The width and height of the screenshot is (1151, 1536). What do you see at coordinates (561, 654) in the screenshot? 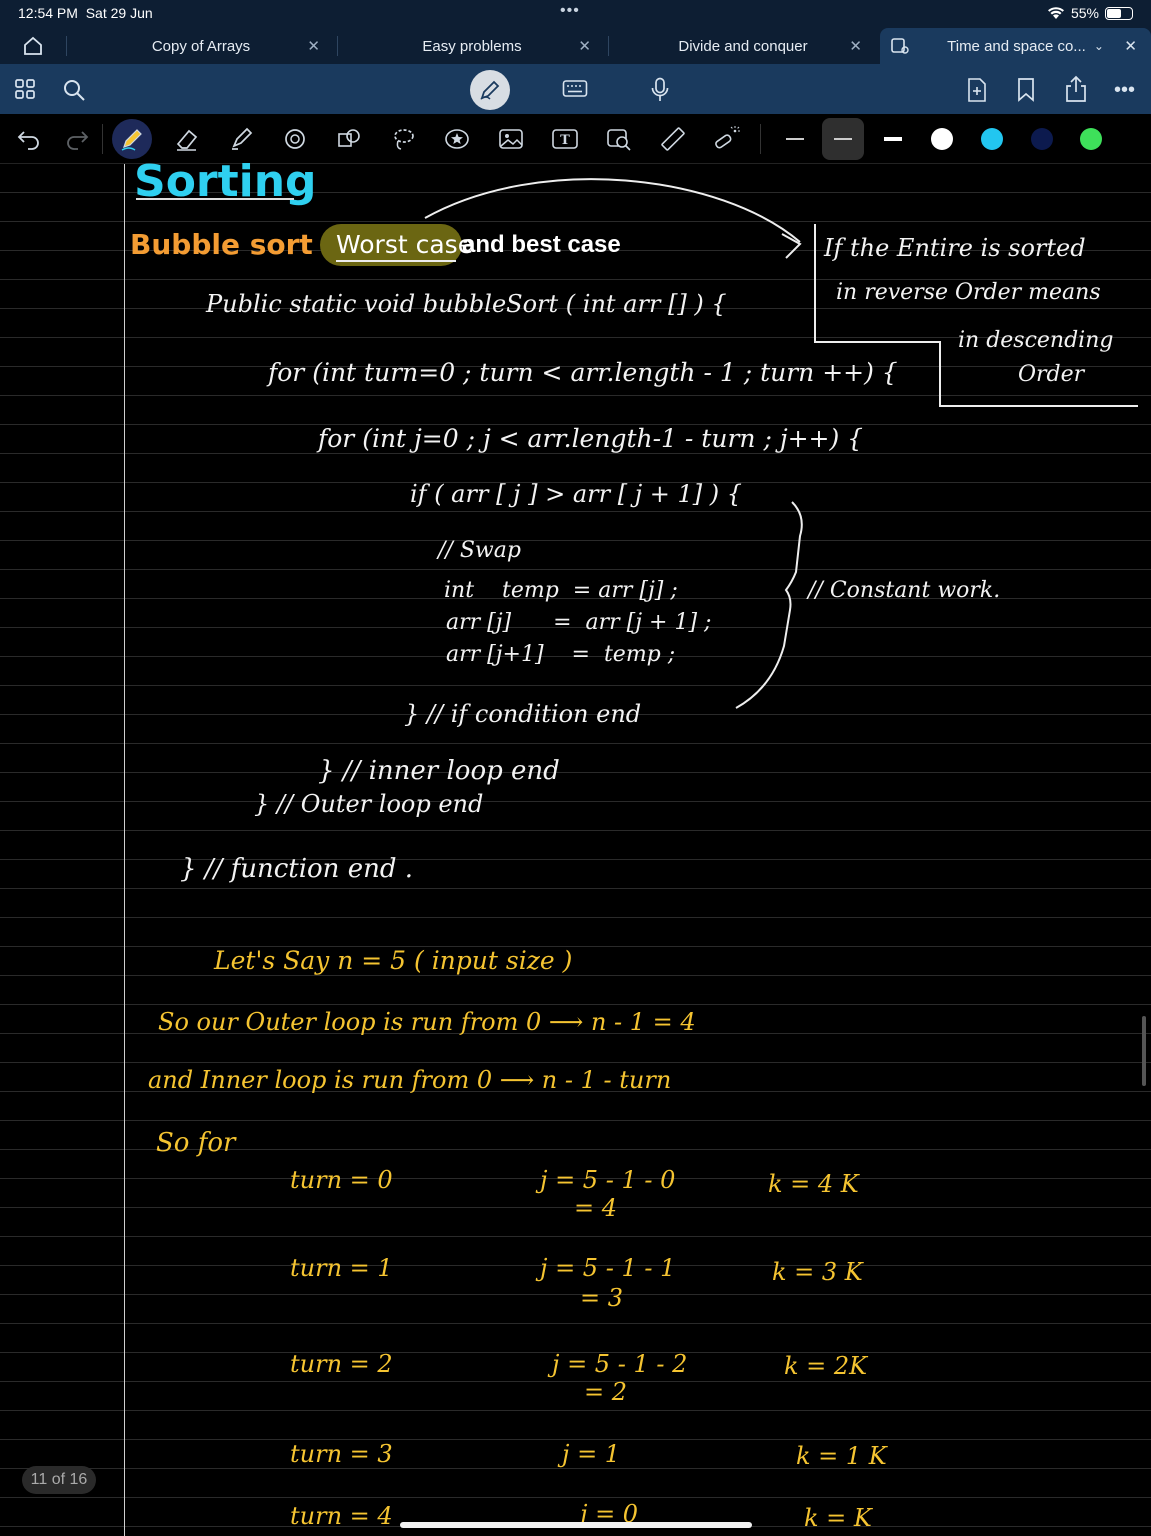
I see `code-line: arr [j+1] = temp ;` at bounding box center [561, 654].